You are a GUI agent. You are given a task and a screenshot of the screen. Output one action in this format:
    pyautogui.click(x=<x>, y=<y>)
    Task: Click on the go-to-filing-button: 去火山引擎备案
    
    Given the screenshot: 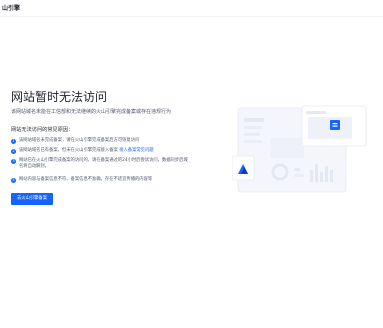 What is the action you would take?
    pyautogui.click(x=32, y=199)
    